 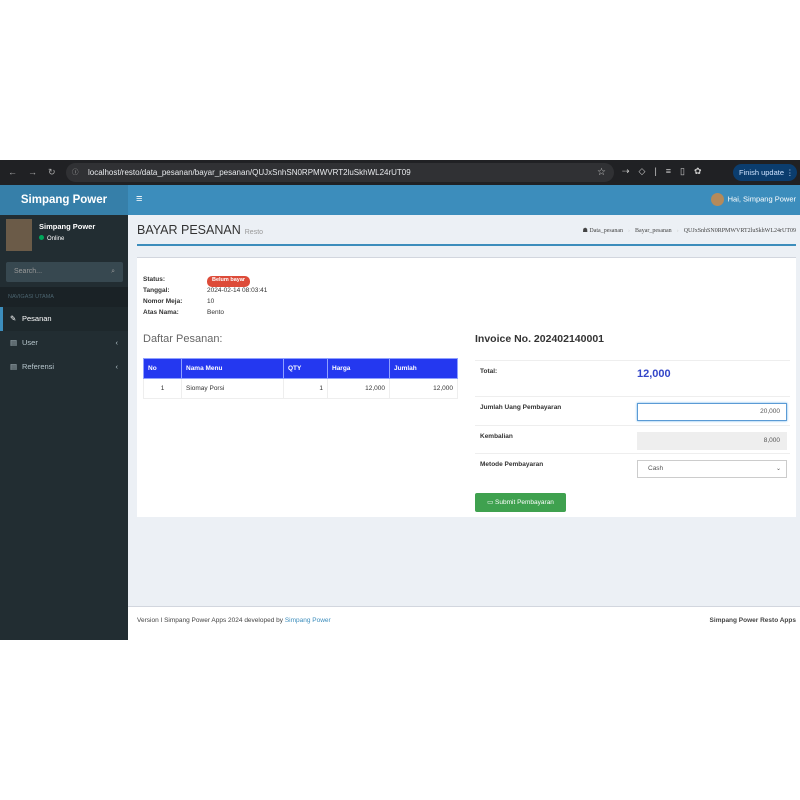 What do you see at coordinates (762, 172) in the screenshot?
I see `finish-update-label: Finish update` at bounding box center [762, 172].